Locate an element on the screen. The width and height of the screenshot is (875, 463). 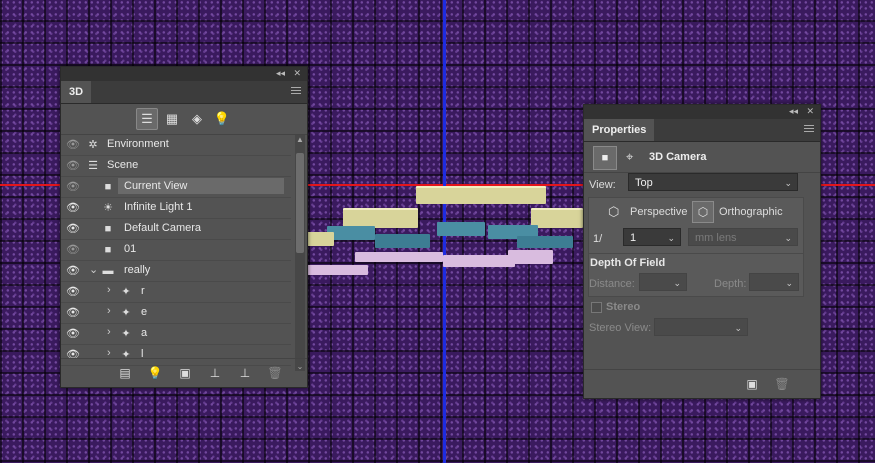
distance-input: ⌄ is located at coordinates (663, 282).